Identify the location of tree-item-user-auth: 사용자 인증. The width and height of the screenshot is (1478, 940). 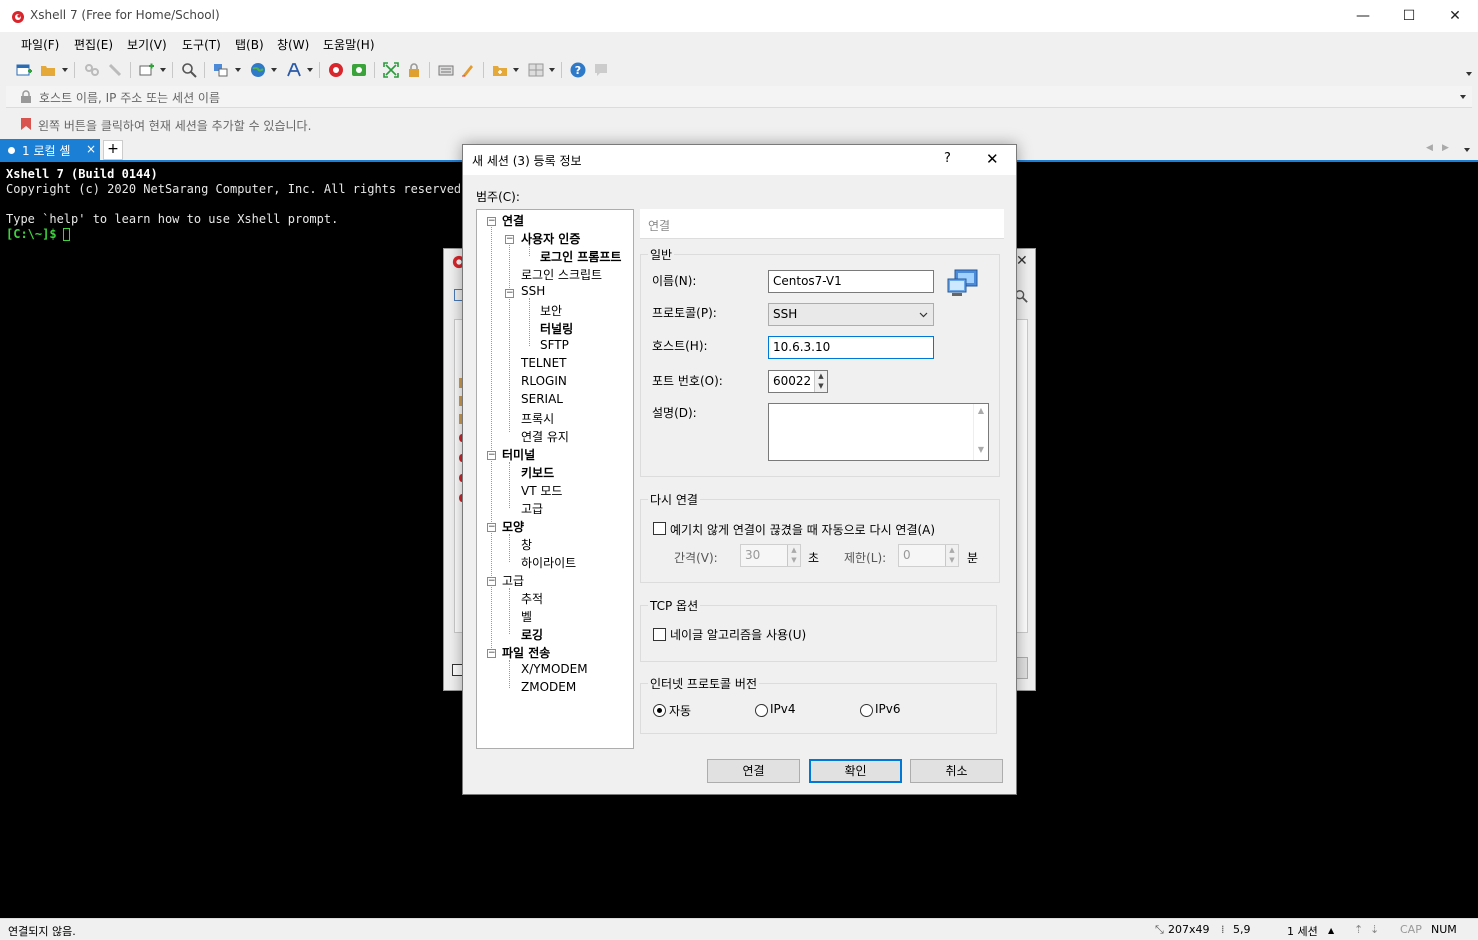
(550, 238).